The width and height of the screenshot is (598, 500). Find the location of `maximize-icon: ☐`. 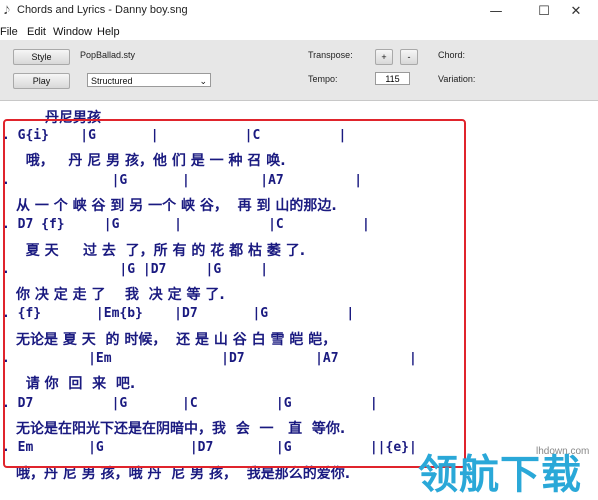

maximize-icon: ☐ is located at coordinates (544, 11).